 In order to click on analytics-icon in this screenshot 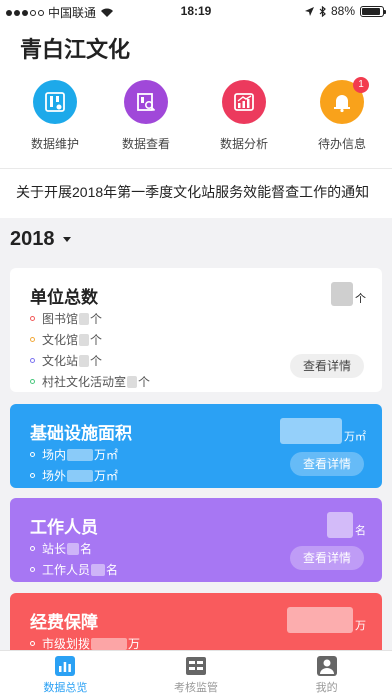, I will do `click(244, 102)`.